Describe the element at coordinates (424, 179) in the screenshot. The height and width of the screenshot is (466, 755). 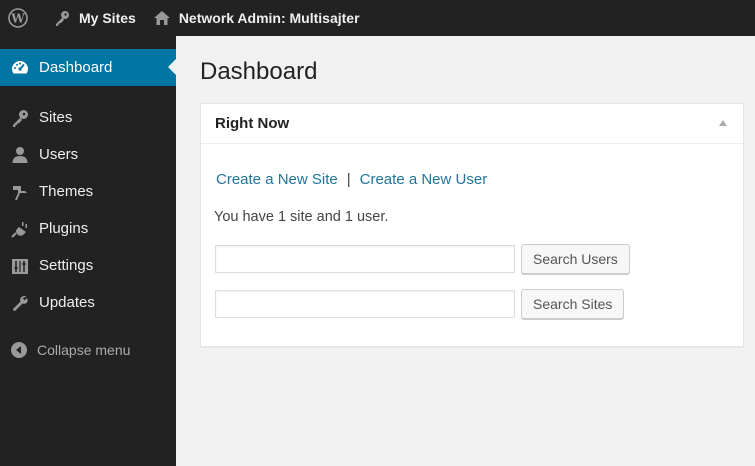
I see `create-new-user-link: Create a New User` at that location.